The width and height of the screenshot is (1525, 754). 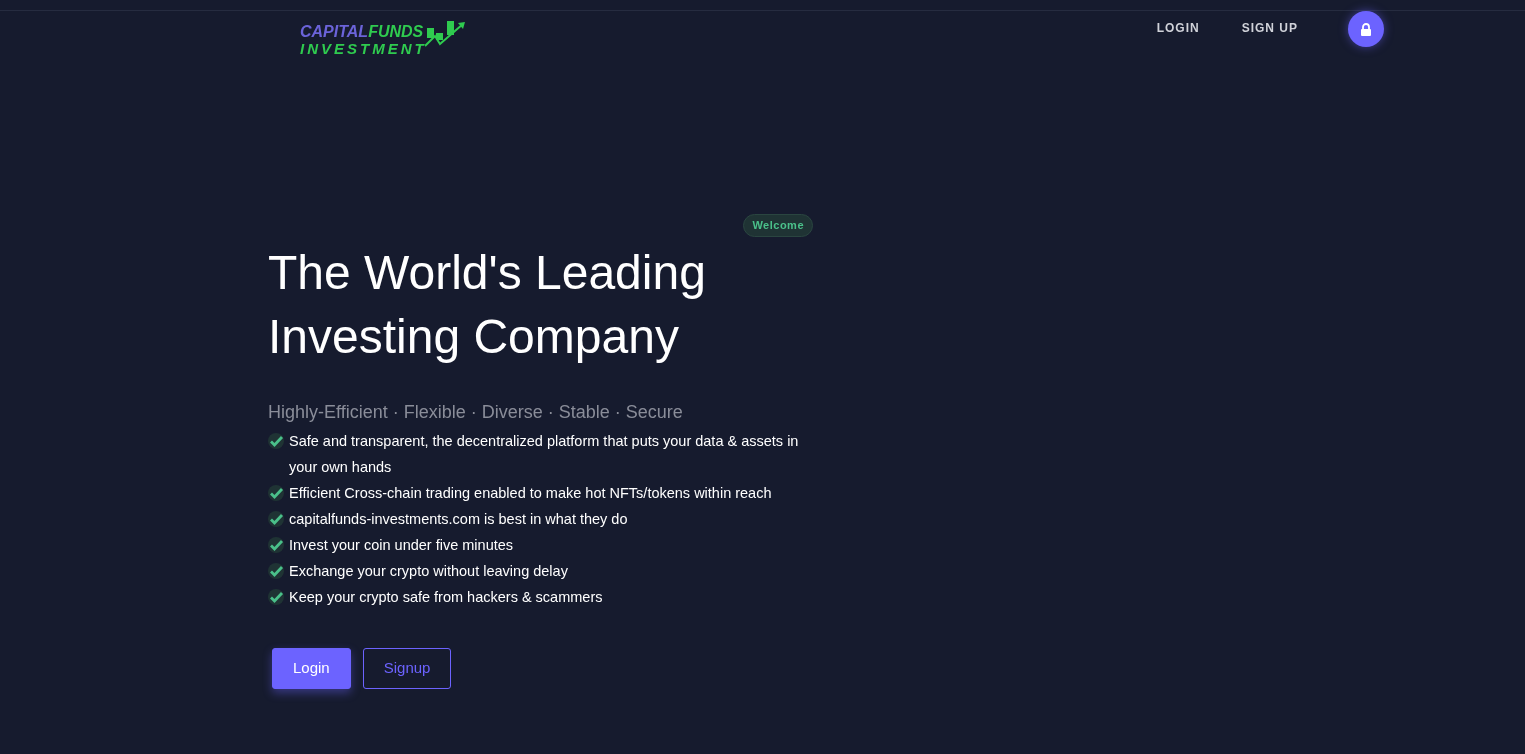 I want to click on feature-text: Efficient Cross-chain trading enabled to make hot NFTs/tokens within reach, so click(x=530, y=493).